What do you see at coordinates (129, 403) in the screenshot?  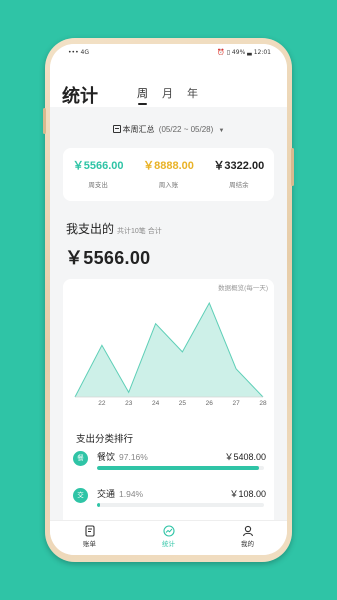 I see `chart-tick-label: 23` at bounding box center [129, 403].